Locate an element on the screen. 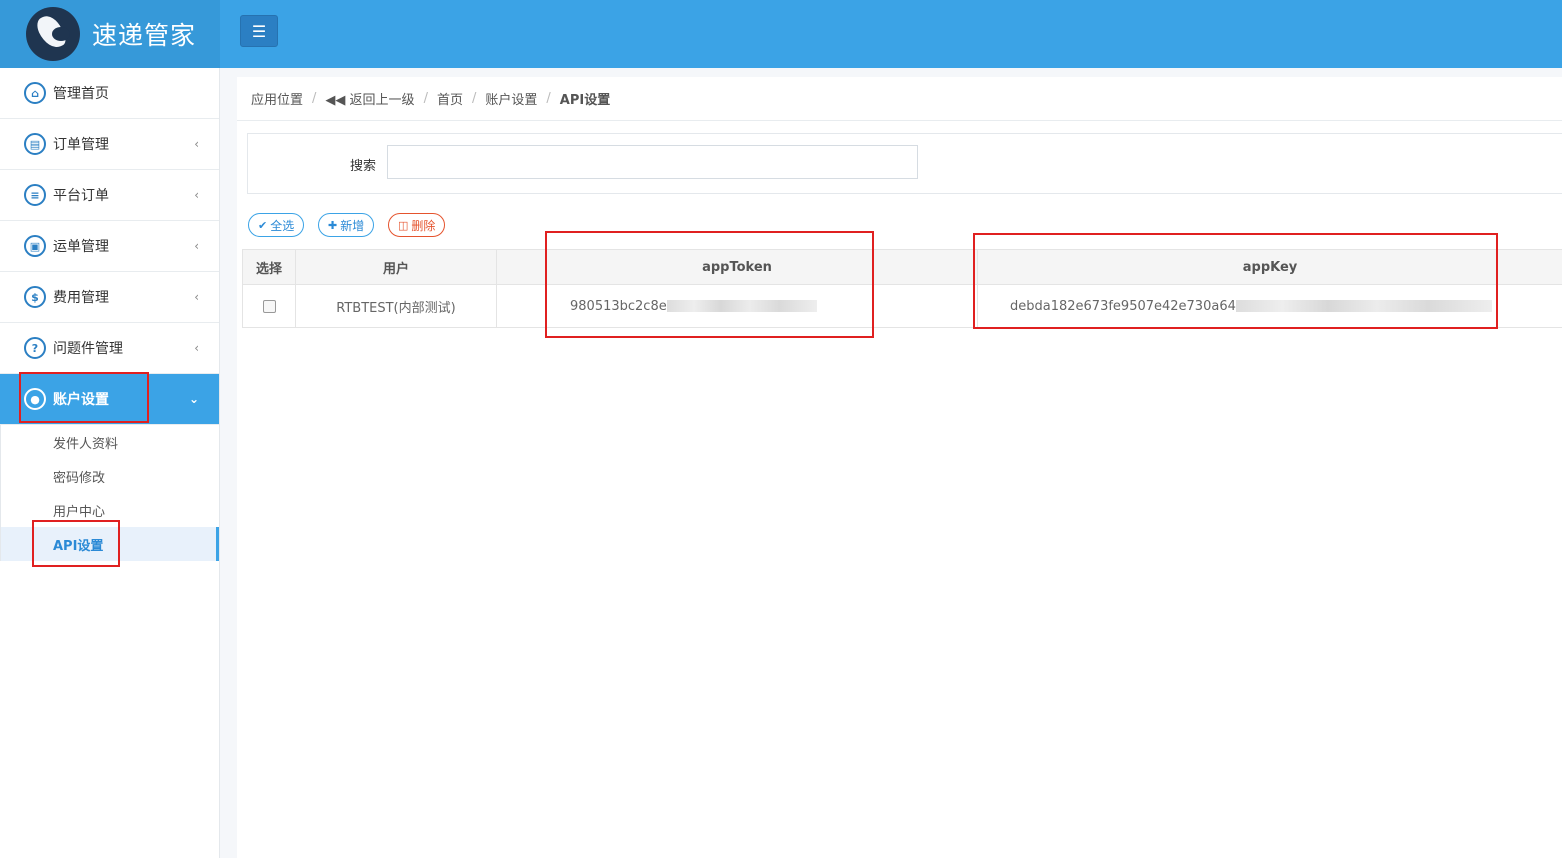  user-cell: RTBTEST(内部测试) is located at coordinates (396, 306).